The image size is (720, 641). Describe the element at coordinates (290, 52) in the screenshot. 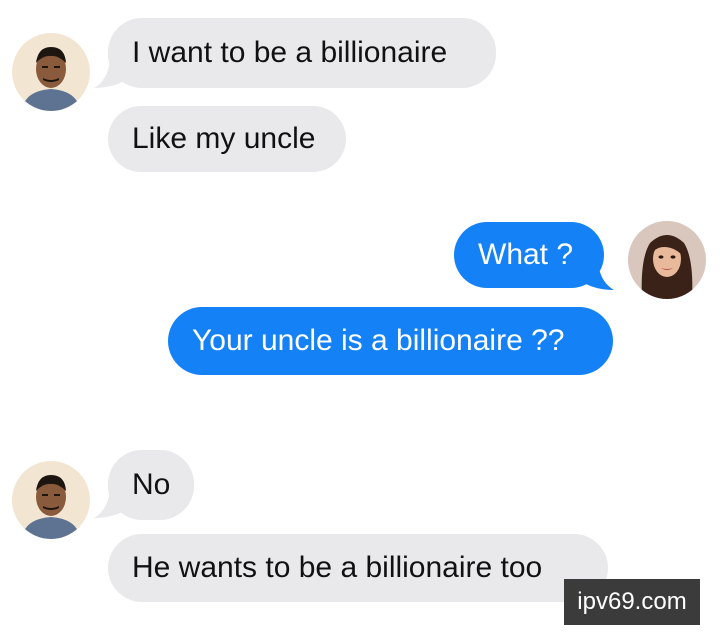

I see `message-text: I want to be a billionaire` at that location.